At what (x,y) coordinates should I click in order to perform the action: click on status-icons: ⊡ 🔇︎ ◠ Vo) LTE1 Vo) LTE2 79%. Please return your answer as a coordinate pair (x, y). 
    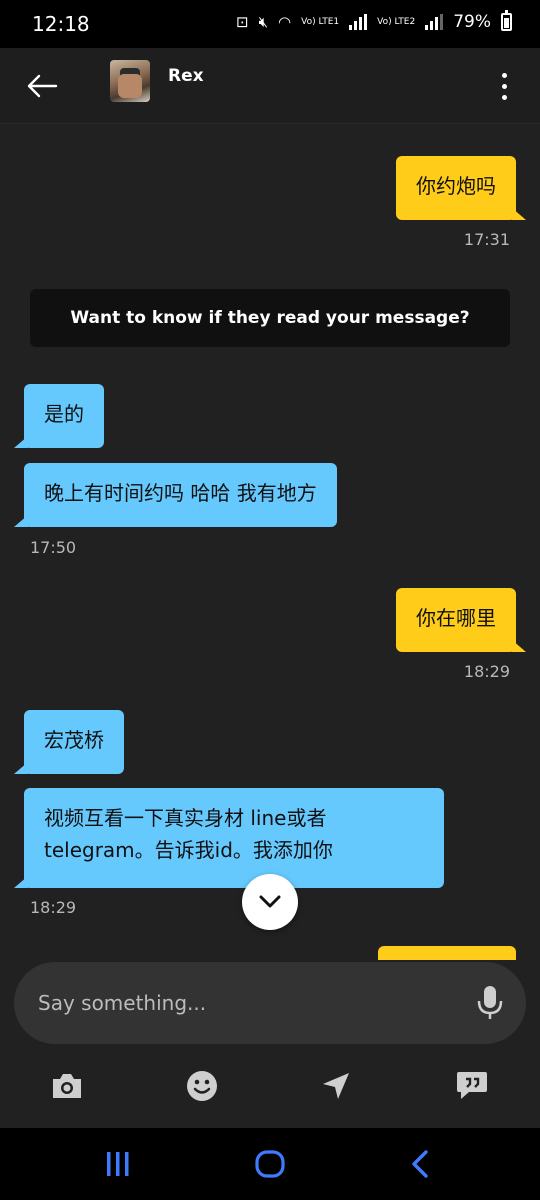
    Looking at the image, I should click on (374, 21).